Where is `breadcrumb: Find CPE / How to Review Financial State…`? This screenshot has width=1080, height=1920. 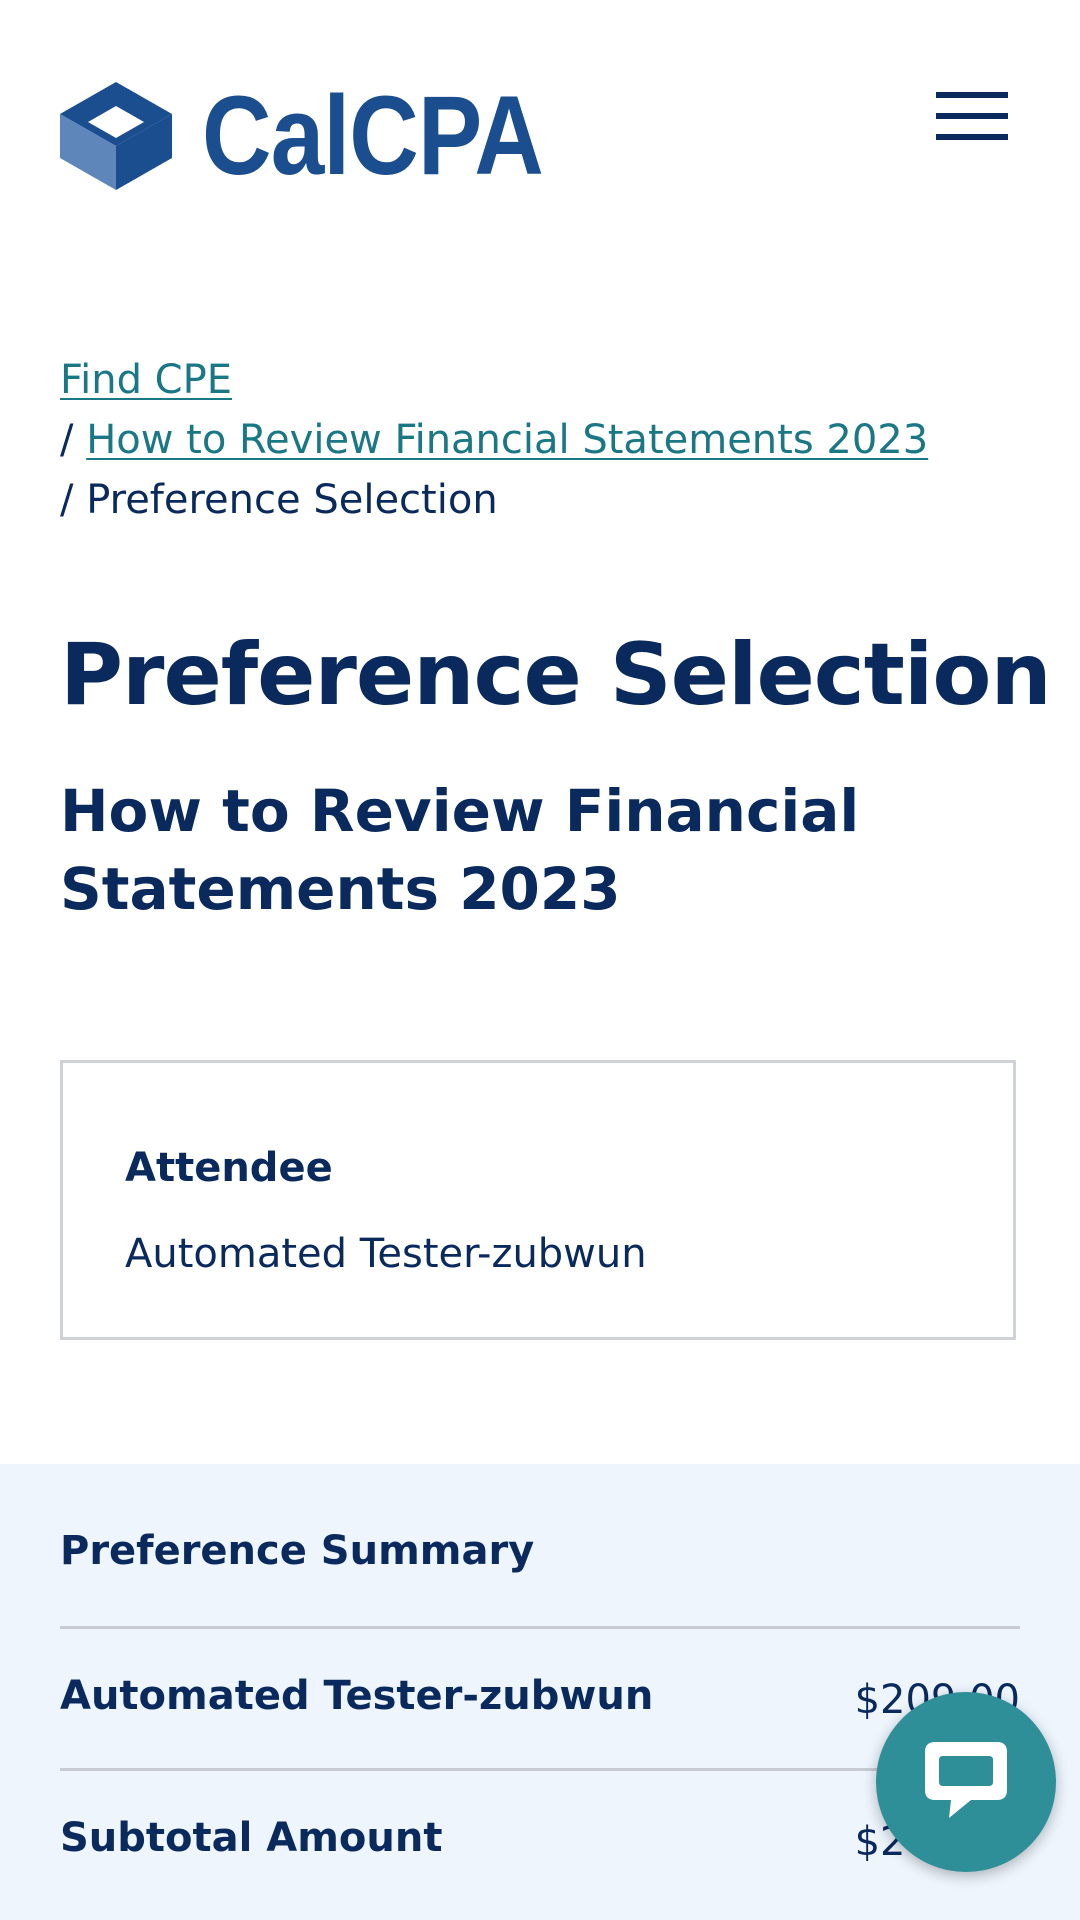 breadcrumb: Find CPE / How to Review Financial State… is located at coordinates (540, 440).